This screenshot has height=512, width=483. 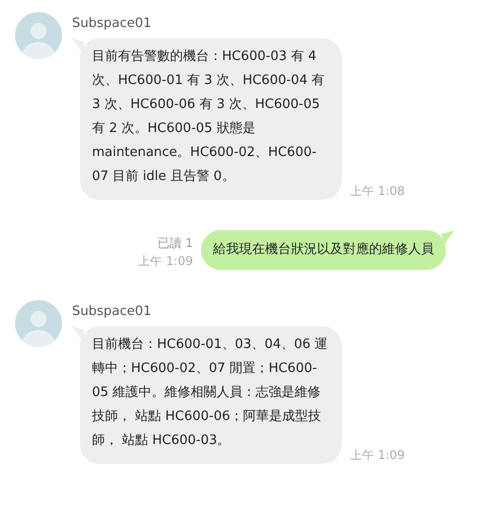 What do you see at coordinates (377, 191) in the screenshot?
I see `message-time: 上午 1:08` at bounding box center [377, 191].